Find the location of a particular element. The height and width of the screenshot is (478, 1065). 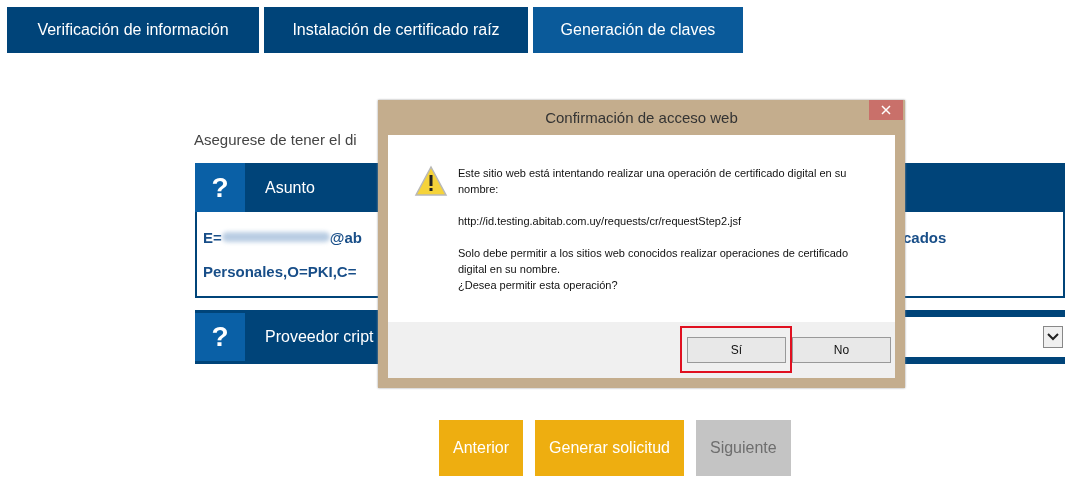

chevron-down-icon is located at coordinates (1053, 337).